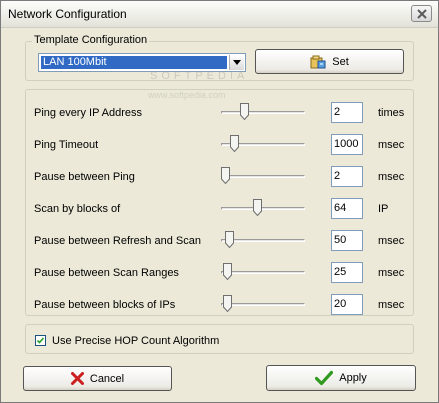  Describe the element at coordinates (340, 61) in the screenshot. I see `set-button-label: Set` at that location.